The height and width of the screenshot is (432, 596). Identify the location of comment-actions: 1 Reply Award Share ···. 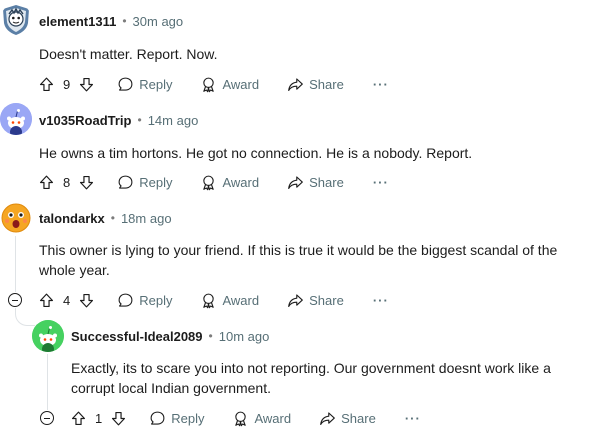
(245, 418).